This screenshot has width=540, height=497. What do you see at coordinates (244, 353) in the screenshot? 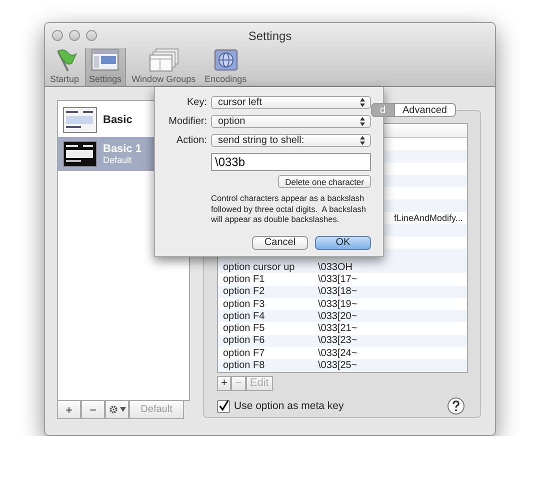
I see `table-cell-text: option F7` at bounding box center [244, 353].